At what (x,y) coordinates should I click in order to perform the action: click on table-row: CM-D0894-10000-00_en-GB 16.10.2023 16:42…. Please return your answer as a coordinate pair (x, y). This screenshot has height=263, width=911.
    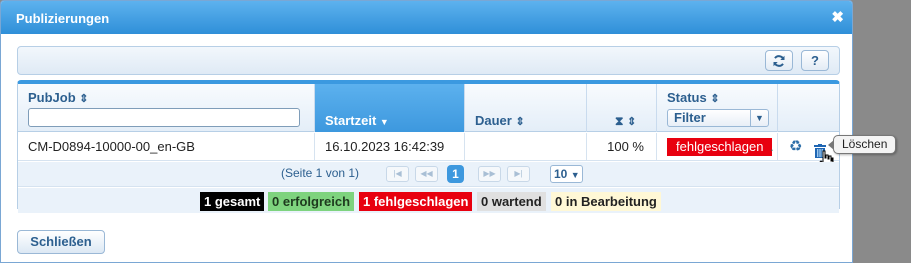
    Looking at the image, I should click on (428, 150).